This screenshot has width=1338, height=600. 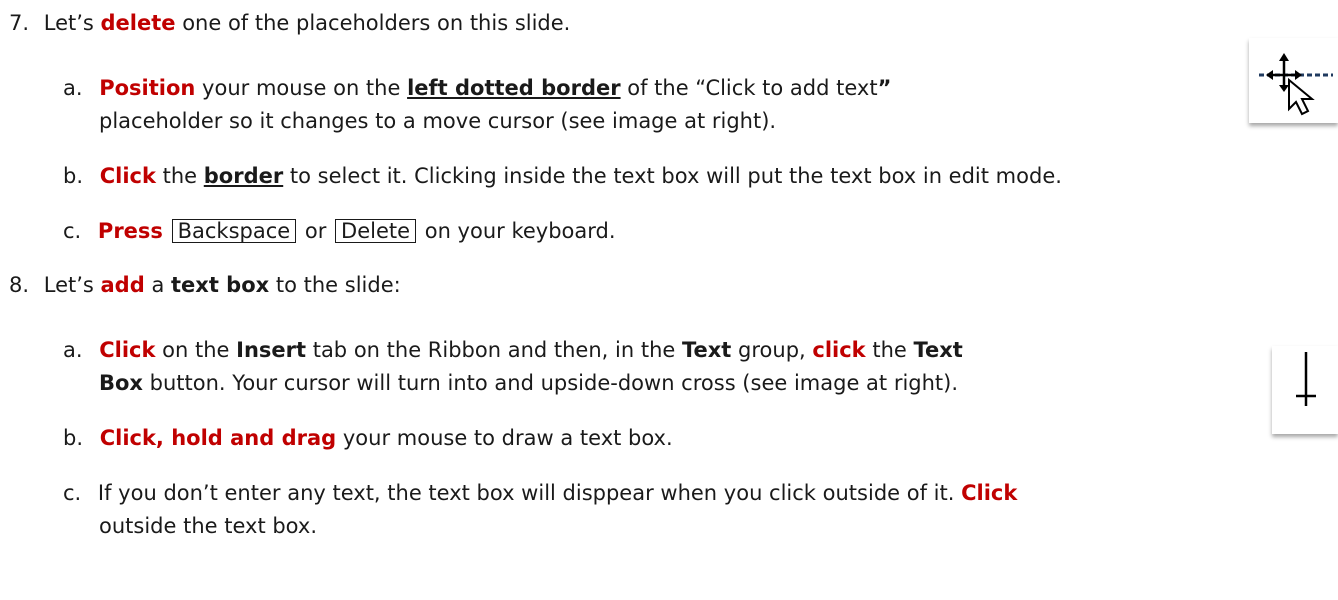 I want to click on keyword: delete, so click(x=138, y=23).